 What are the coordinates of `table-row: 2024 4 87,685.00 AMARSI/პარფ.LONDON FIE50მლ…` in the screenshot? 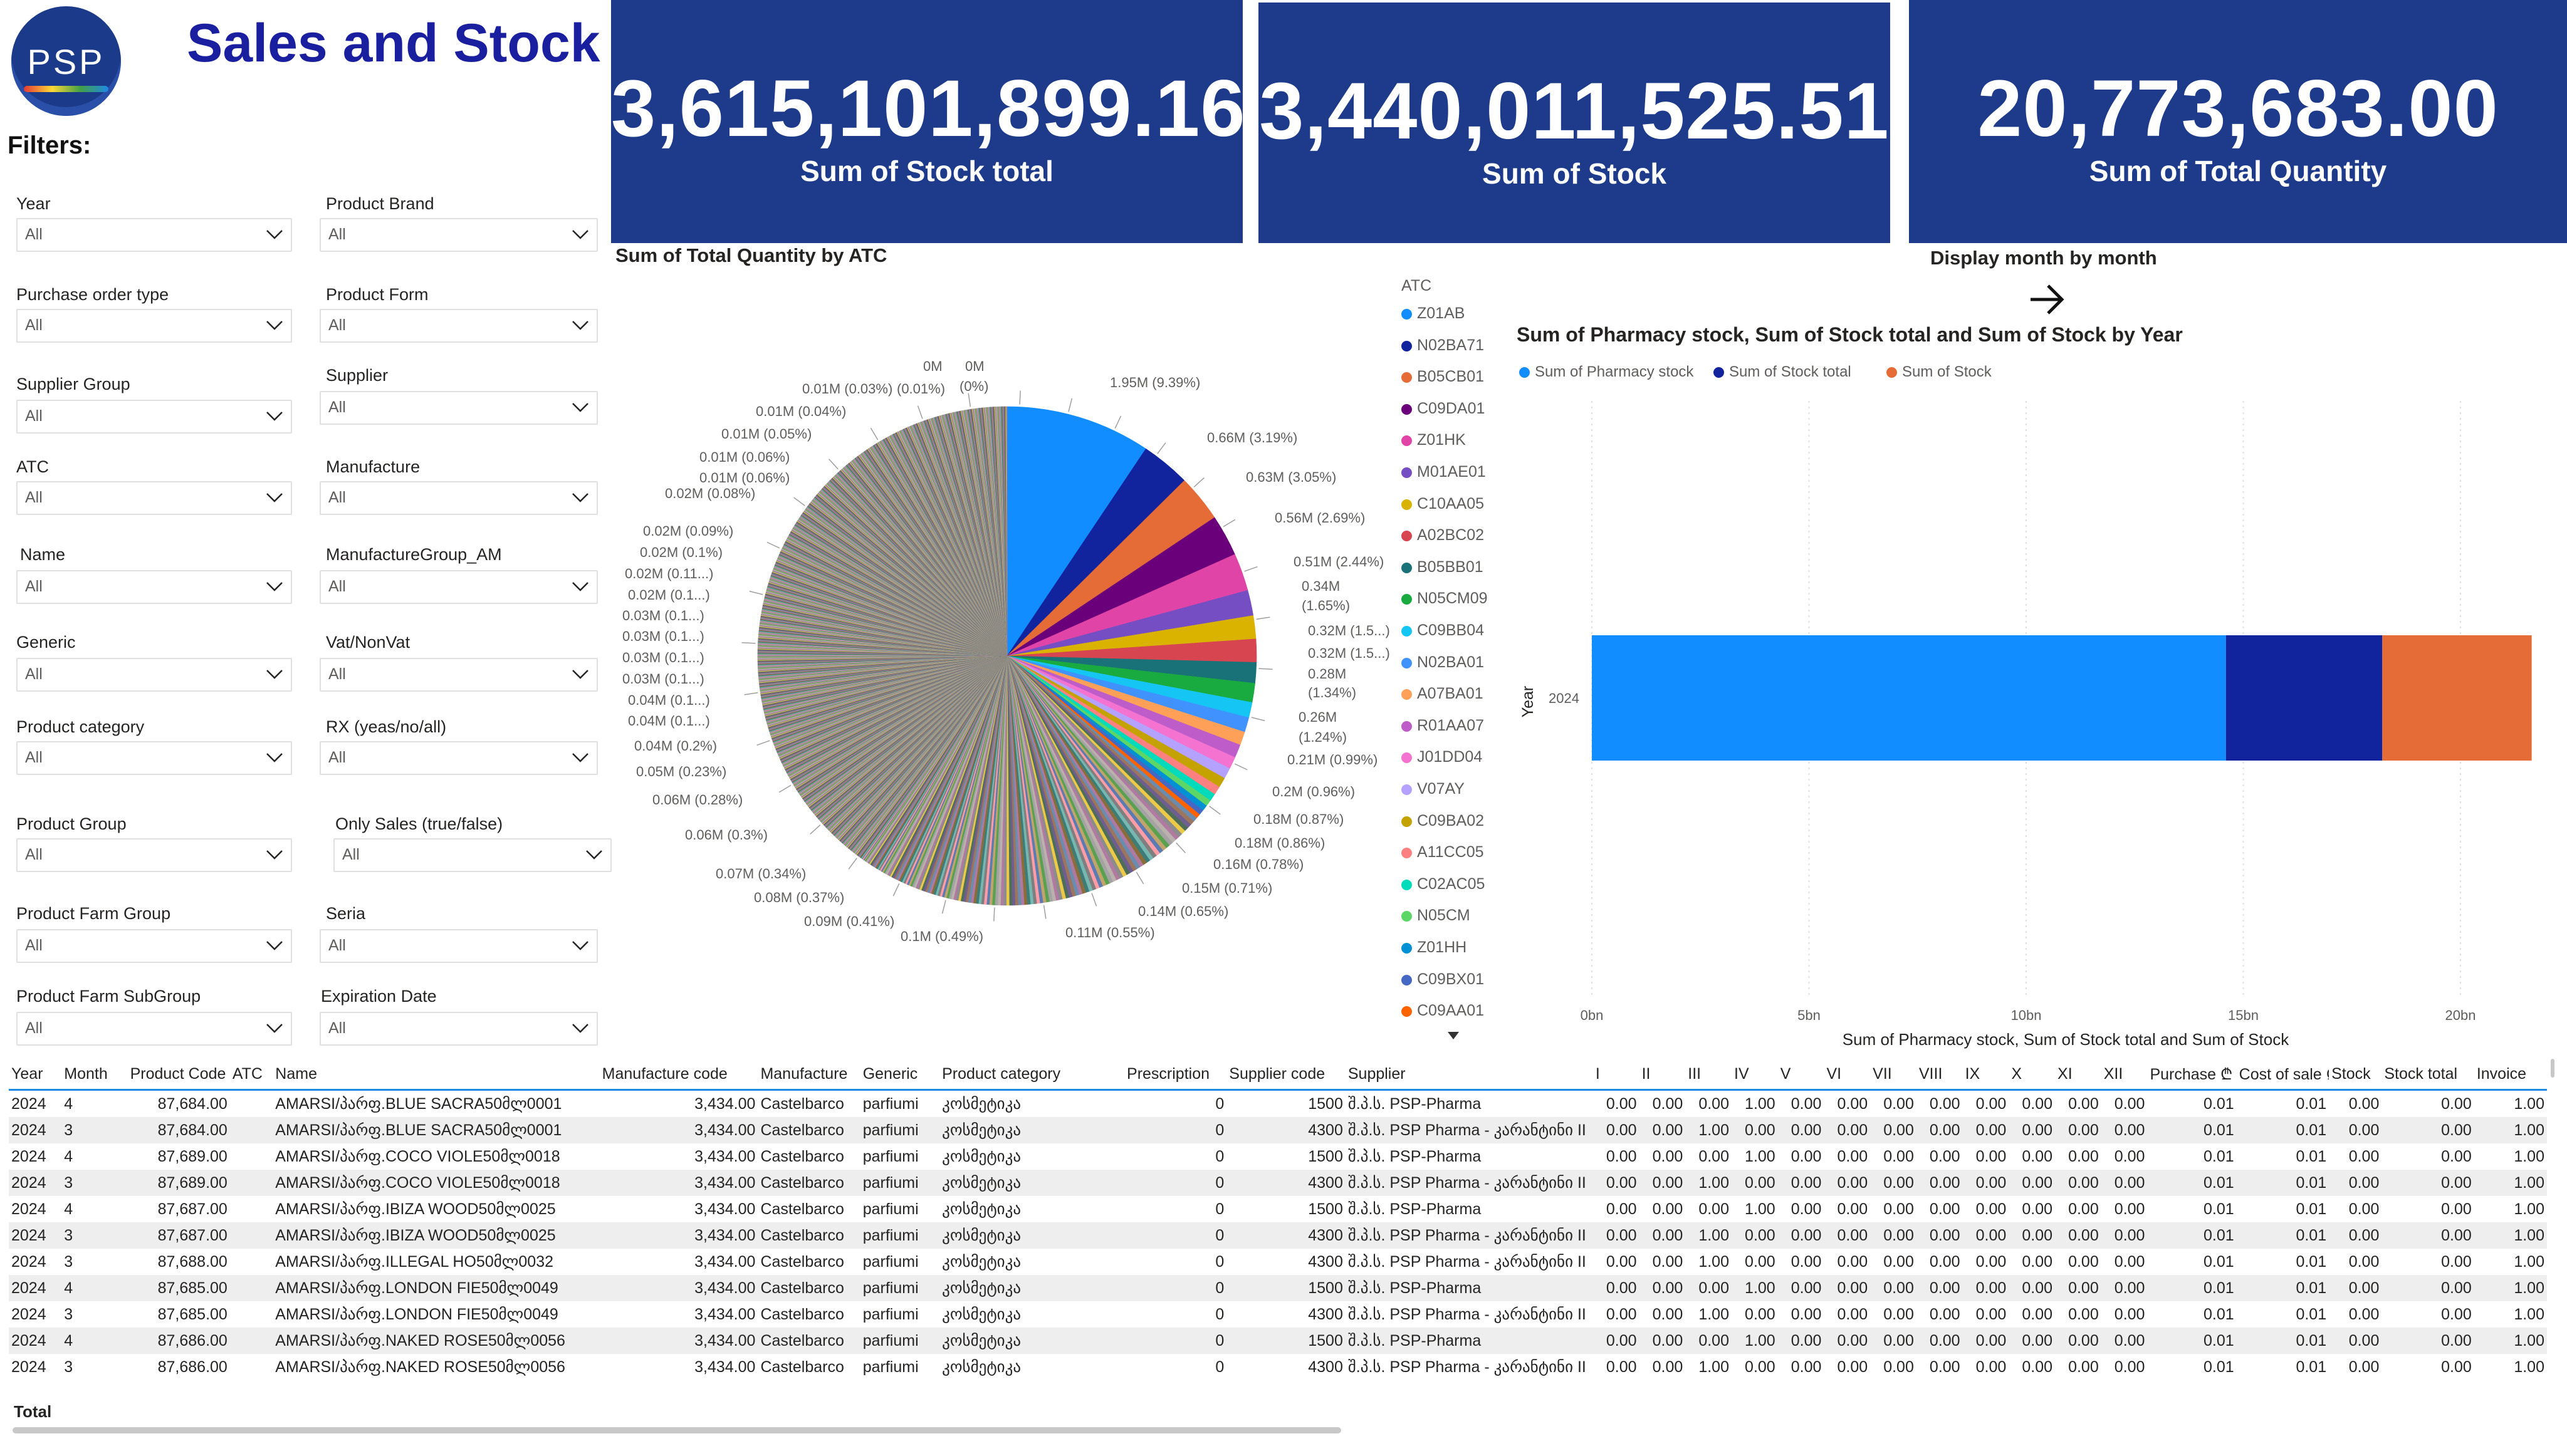 It's located at (1278, 1288).